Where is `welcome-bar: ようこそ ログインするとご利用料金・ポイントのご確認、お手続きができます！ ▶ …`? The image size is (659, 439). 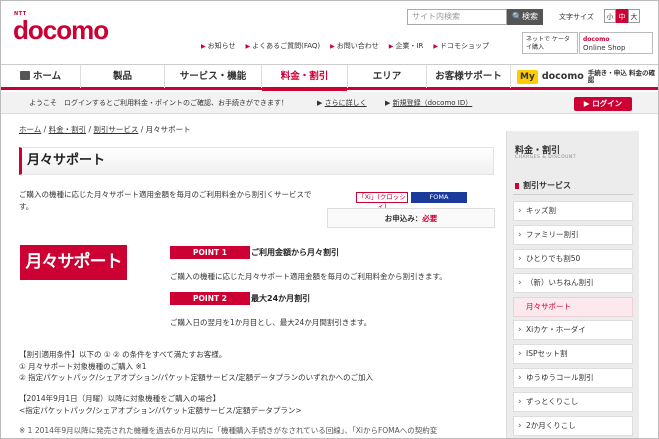
welcome-bar: ようこそ ログインするとご利用料金・ポイントのご確認、お手続きができます！ ▶ … is located at coordinates (329, 103).